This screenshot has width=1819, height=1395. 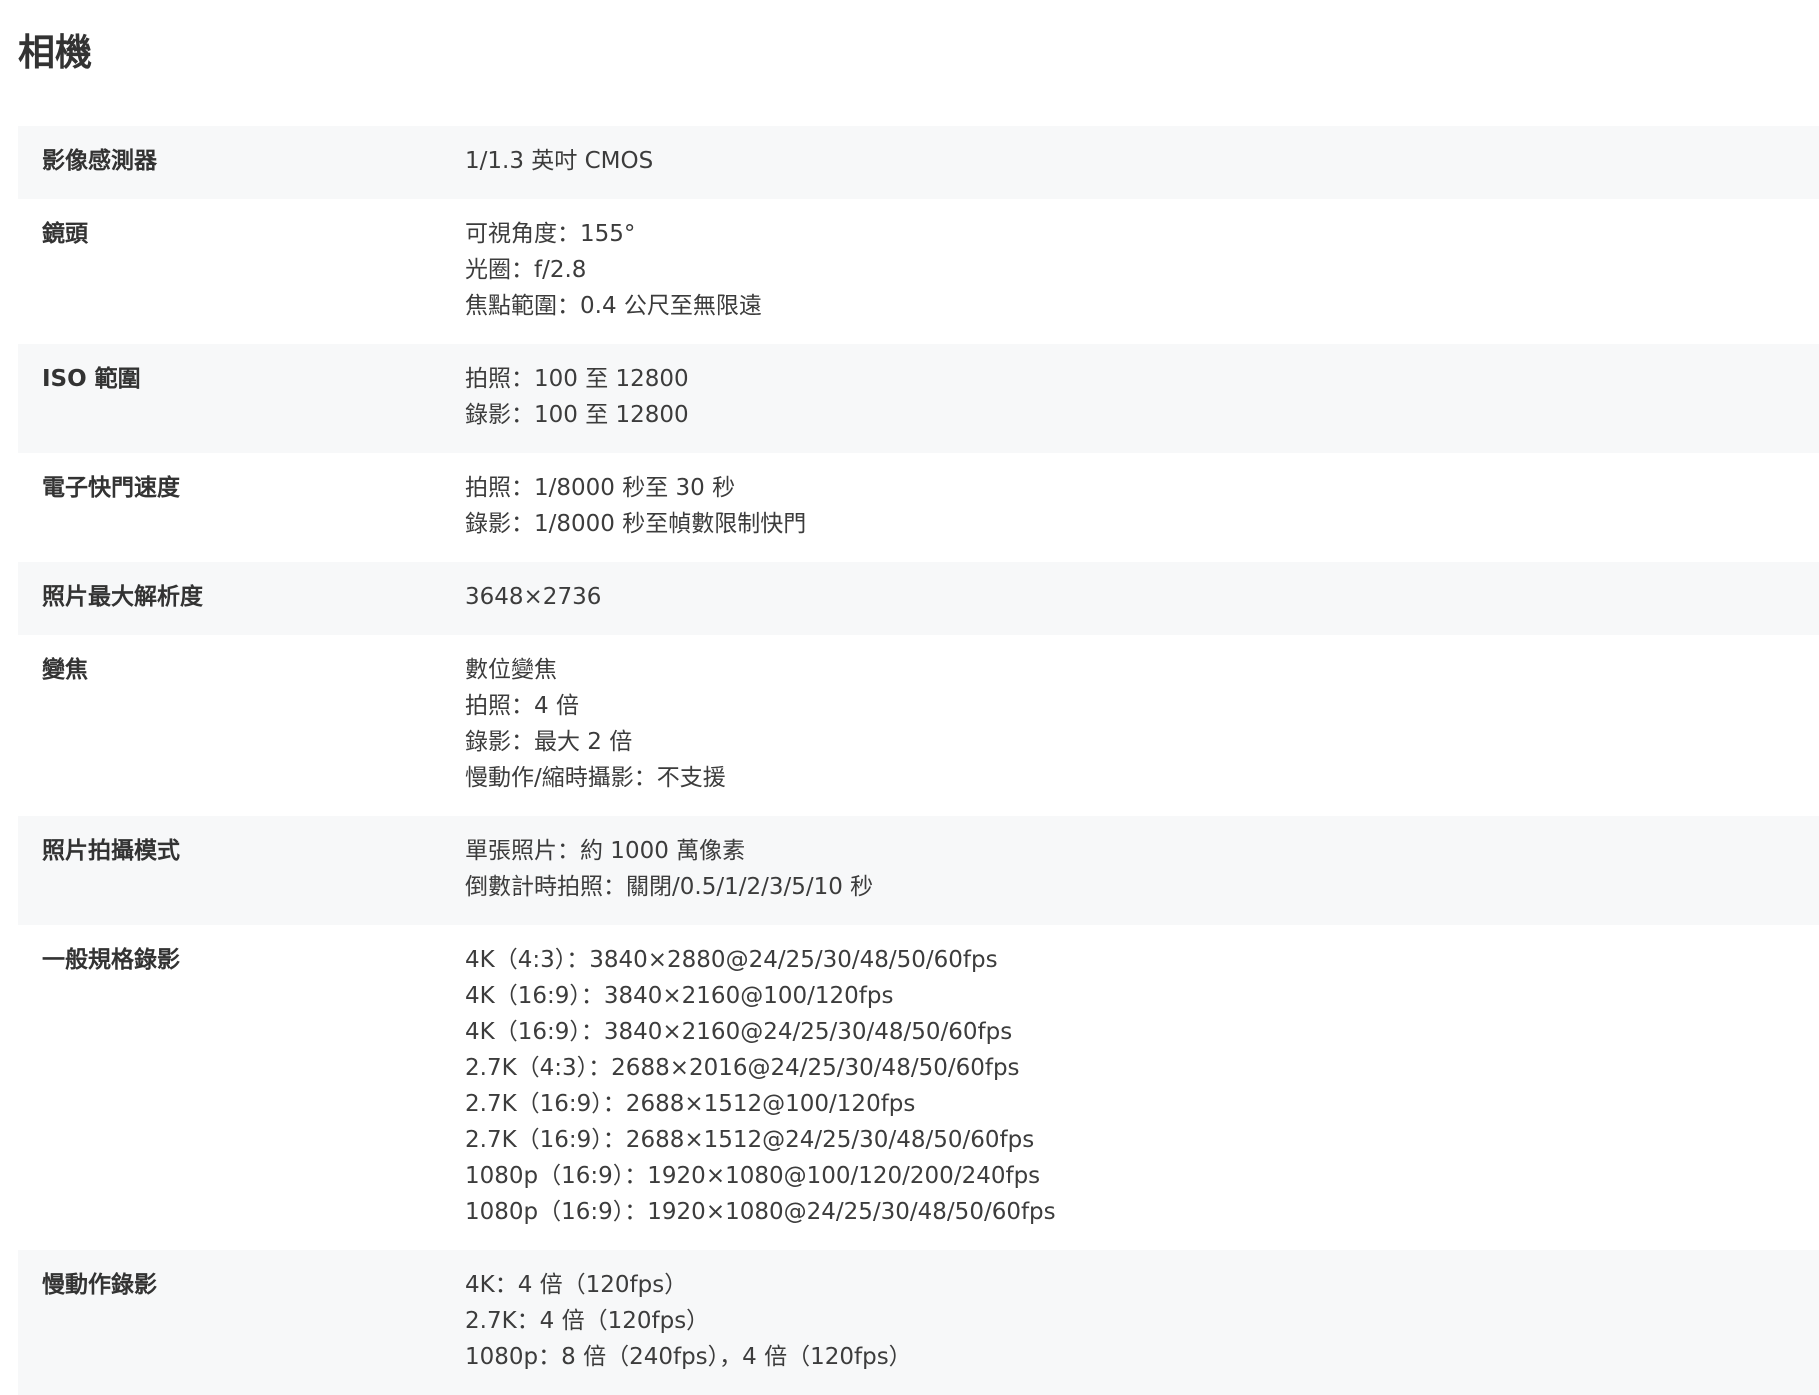 I want to click on spec-label: 電子快門速度, so click(x=111, y=488).